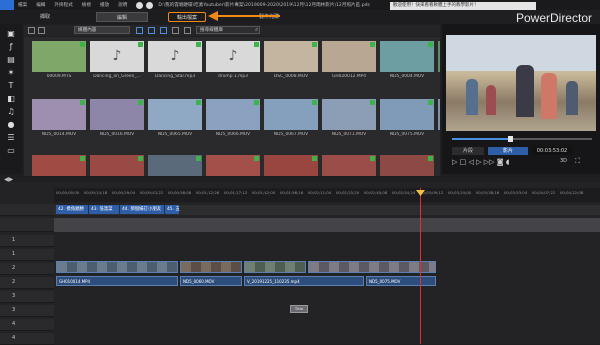 This screenshot has height=345, width=600. Describe the element at coordinates (291, 60) in the screenshot. I see `media-item: DSC_0008.MOV` at that location.